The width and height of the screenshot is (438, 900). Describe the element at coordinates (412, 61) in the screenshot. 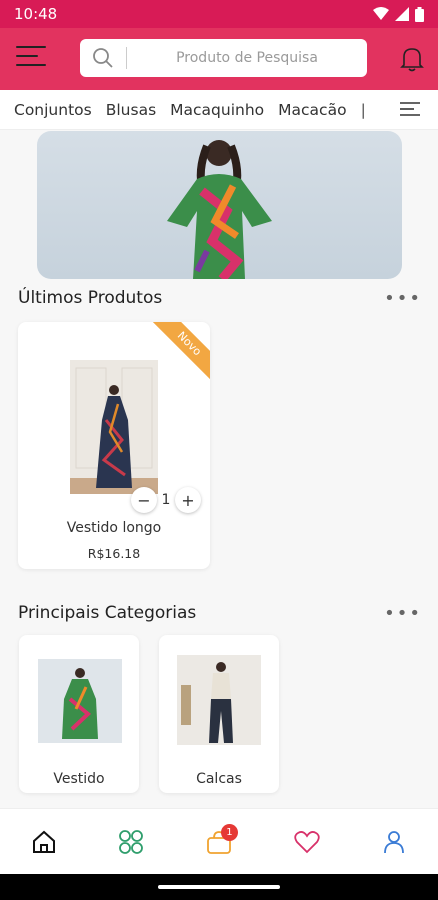

I see `bell-icon` at that location.